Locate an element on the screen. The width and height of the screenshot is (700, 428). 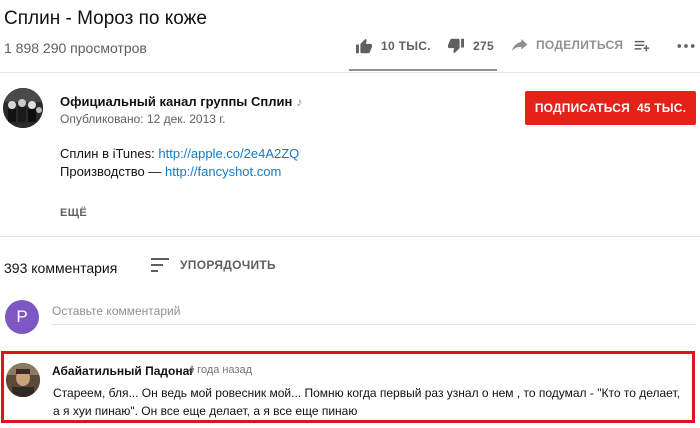
description-line: Сплин в iTunes: http://apple.co/2e4A2ZQ is located at coordinates (179, 153).